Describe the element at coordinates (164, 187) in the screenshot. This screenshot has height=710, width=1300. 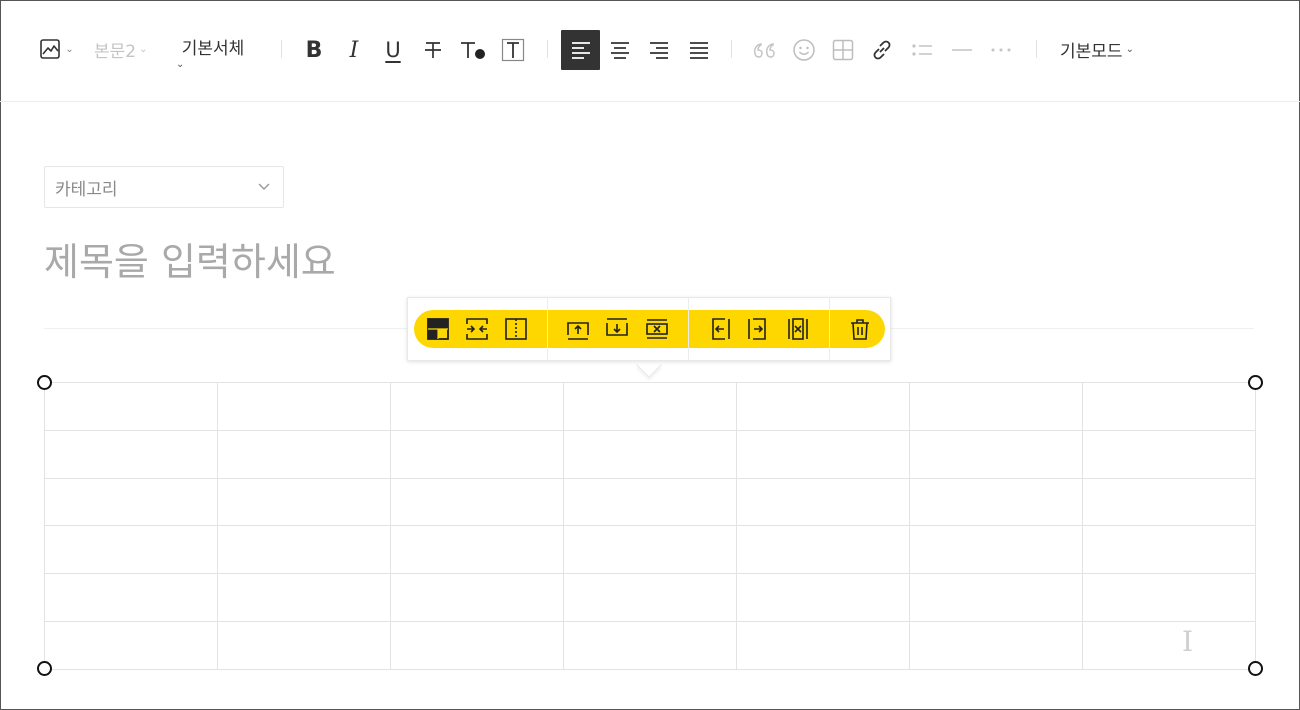
I see `category-select: 카테고리` at that location.